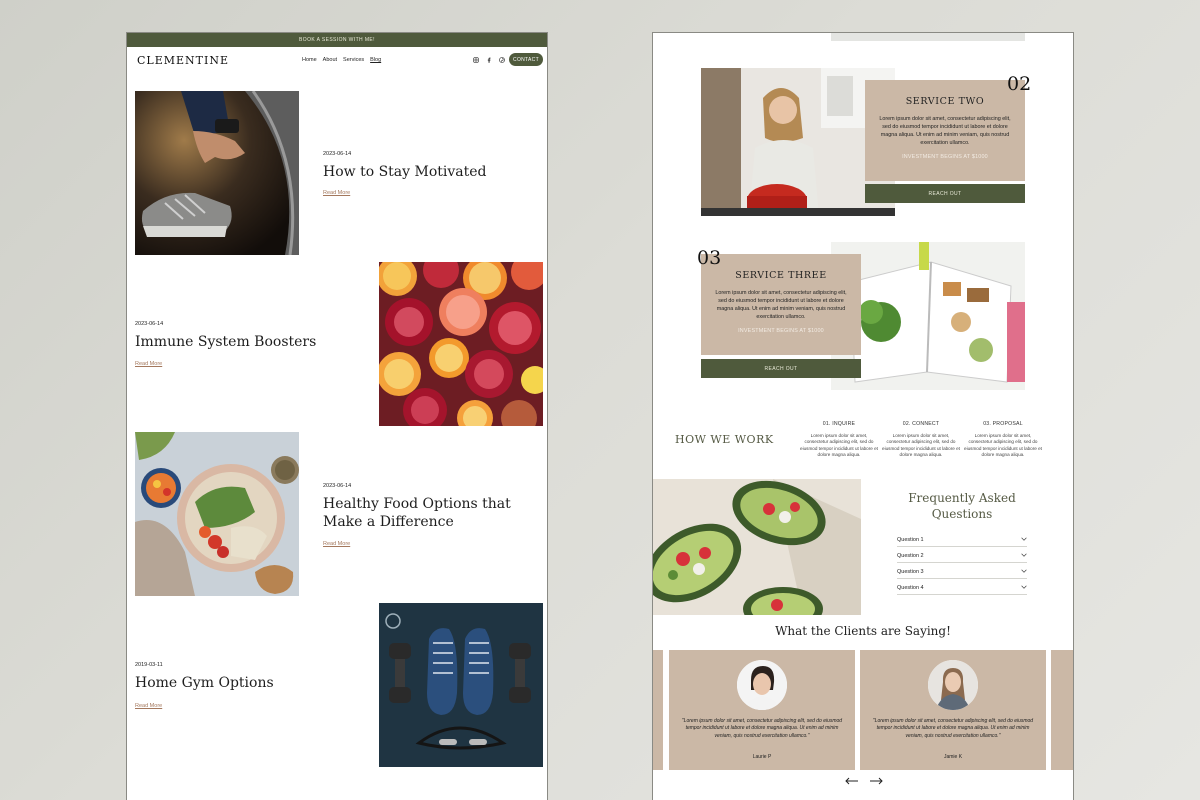  Describe the element at coordinates (910, 587) in the screenshot. I see `faq-question: Question 4` at that location.